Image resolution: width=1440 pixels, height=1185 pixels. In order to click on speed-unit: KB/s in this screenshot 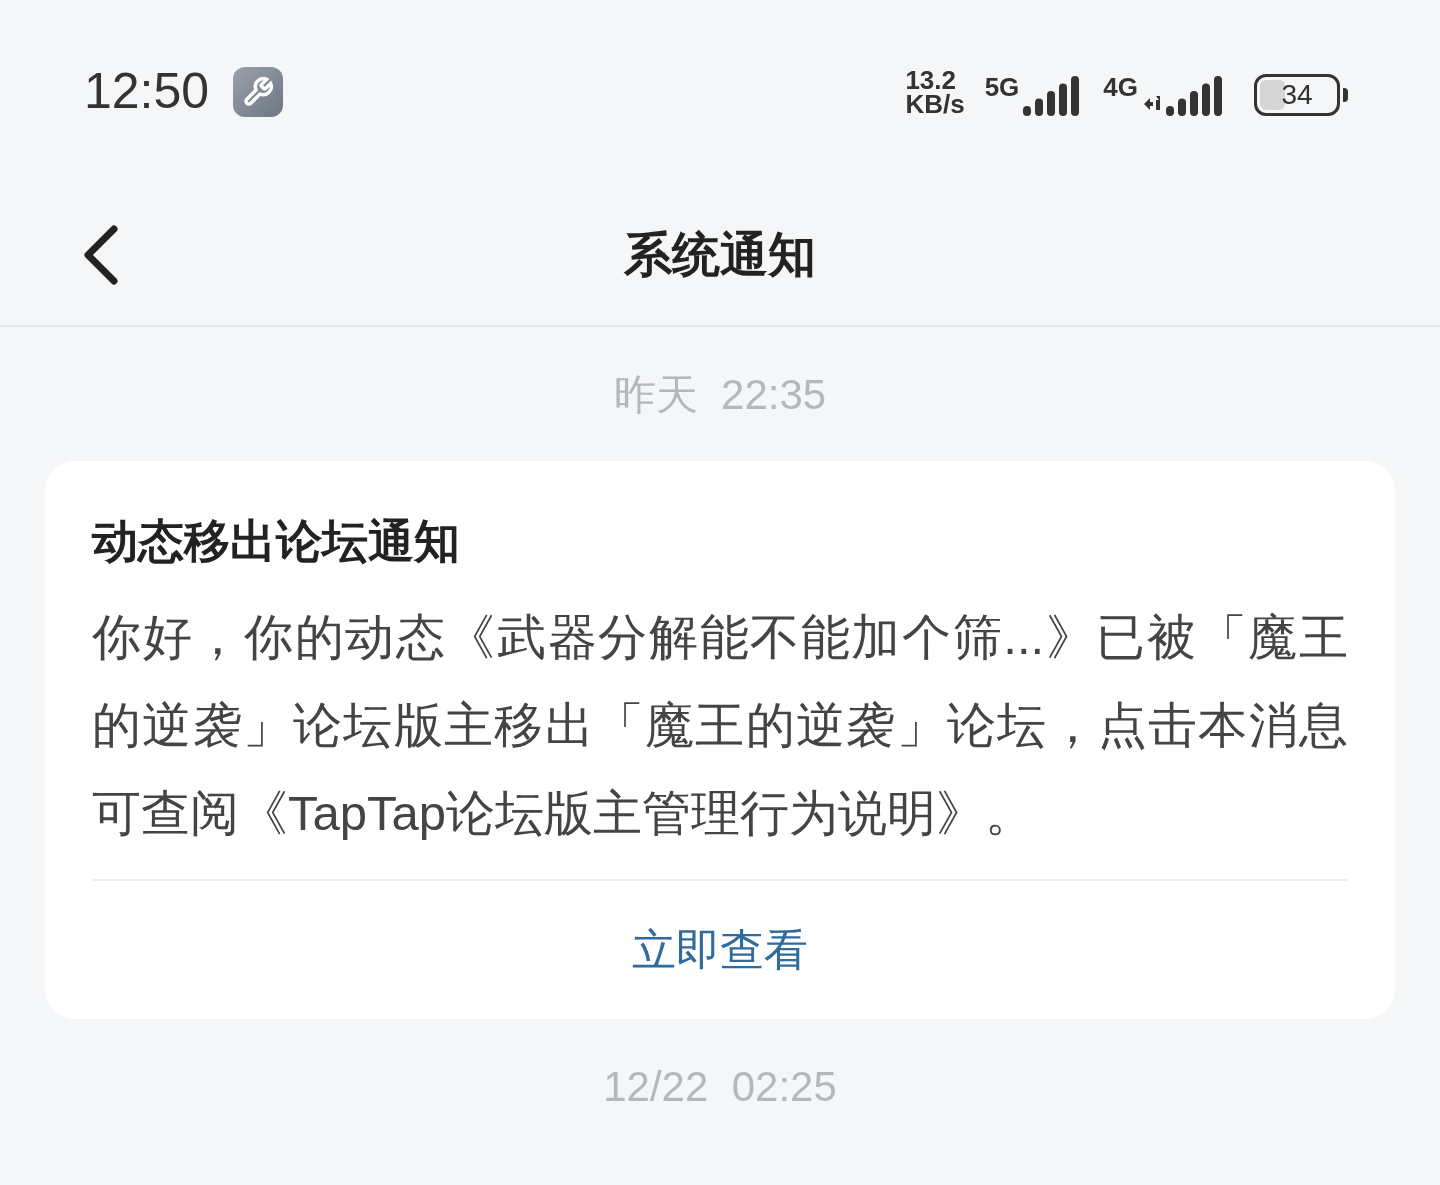, I will do `click(935, 103)`.